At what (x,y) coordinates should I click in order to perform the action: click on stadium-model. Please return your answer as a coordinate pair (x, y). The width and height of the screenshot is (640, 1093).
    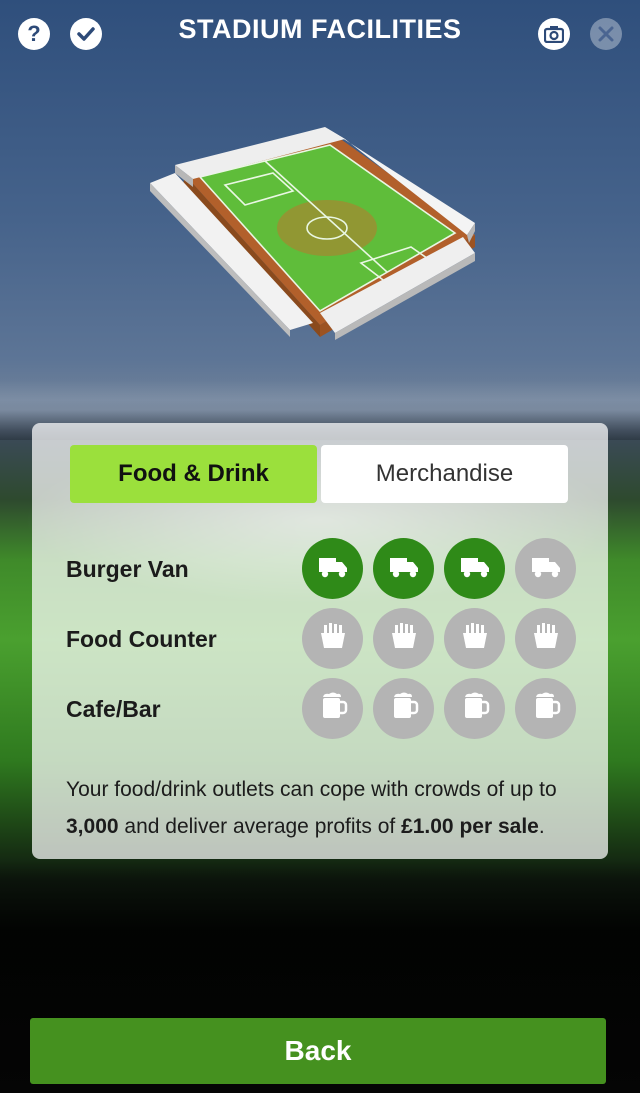
    Looking at the image, I should click on (312, 233).